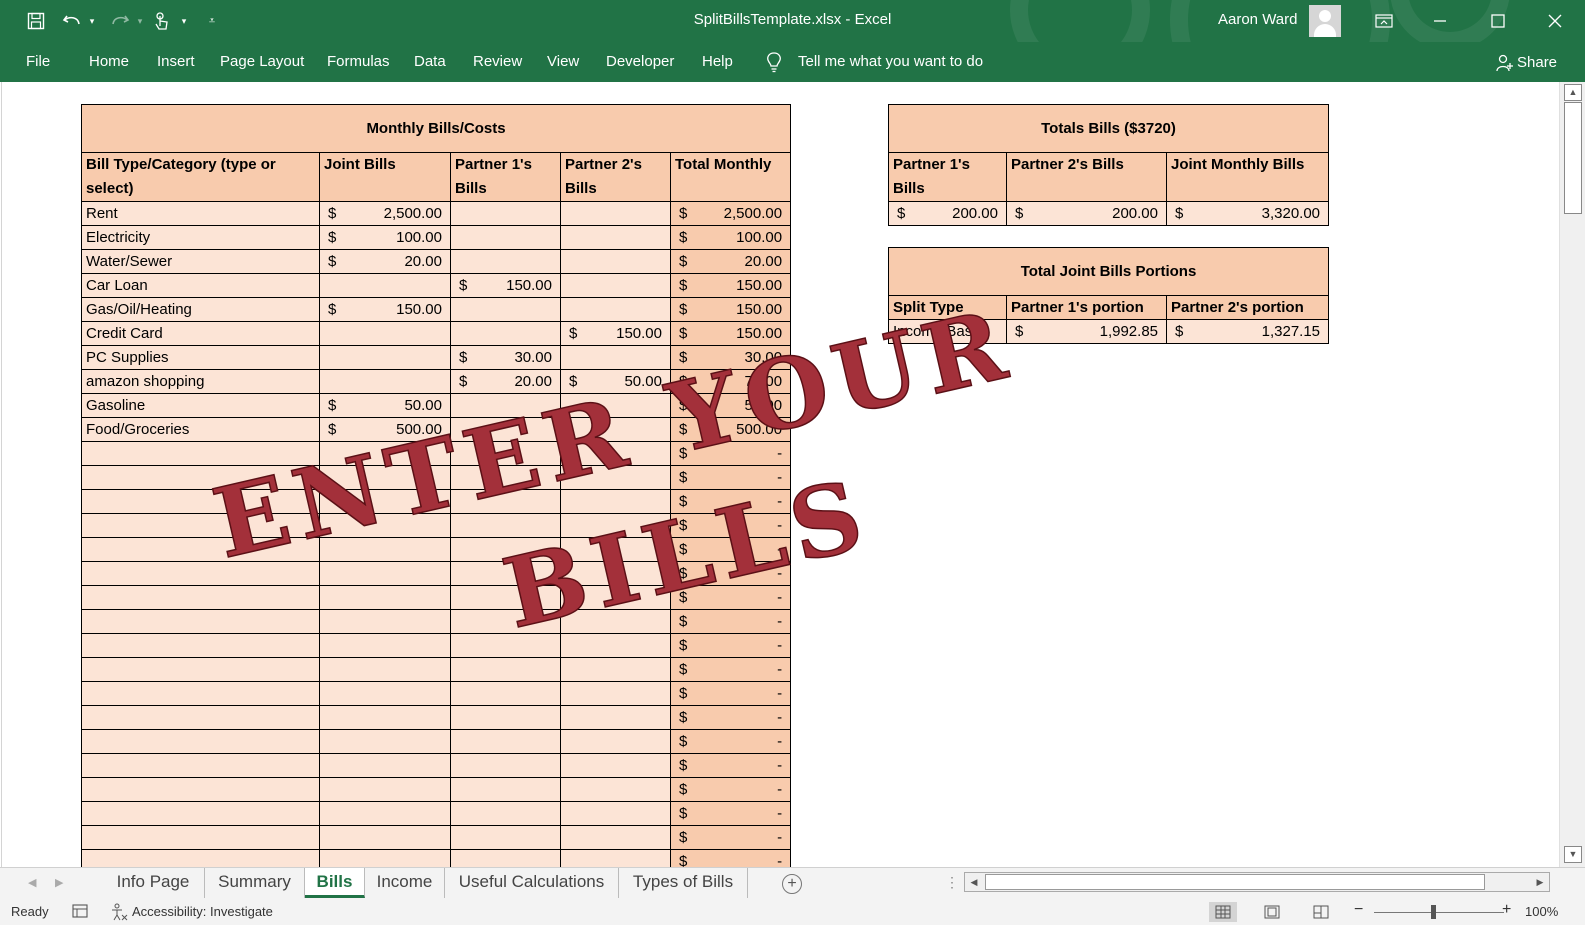 This screenshot has height=925, width=1585. What do you see at coordinates (730, 405) in the screenshot?
I see `total-cell: $50.00` at bounding box center [730, 405].